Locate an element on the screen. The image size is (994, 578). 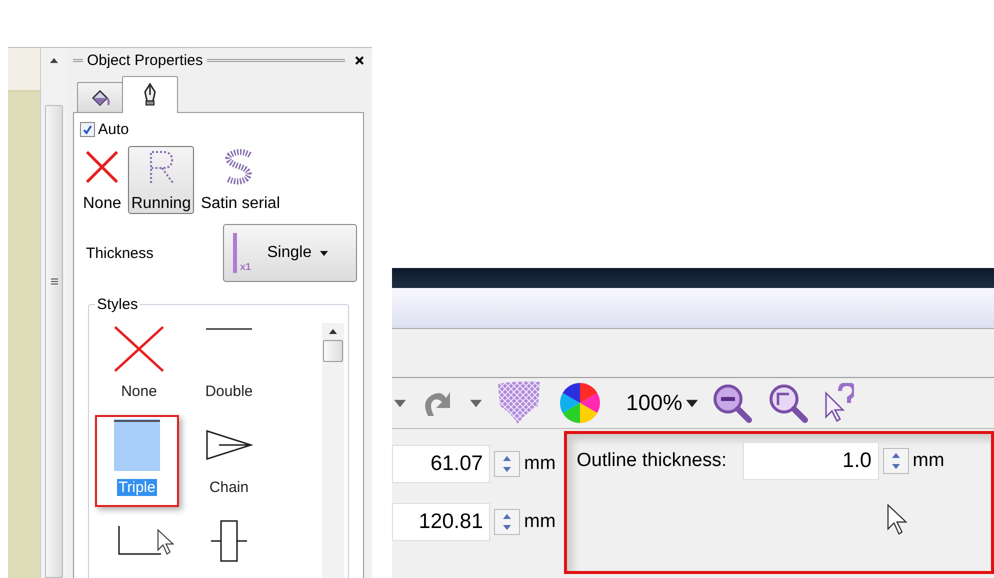
color-wheel-icon is located at coordinates (580, 403).